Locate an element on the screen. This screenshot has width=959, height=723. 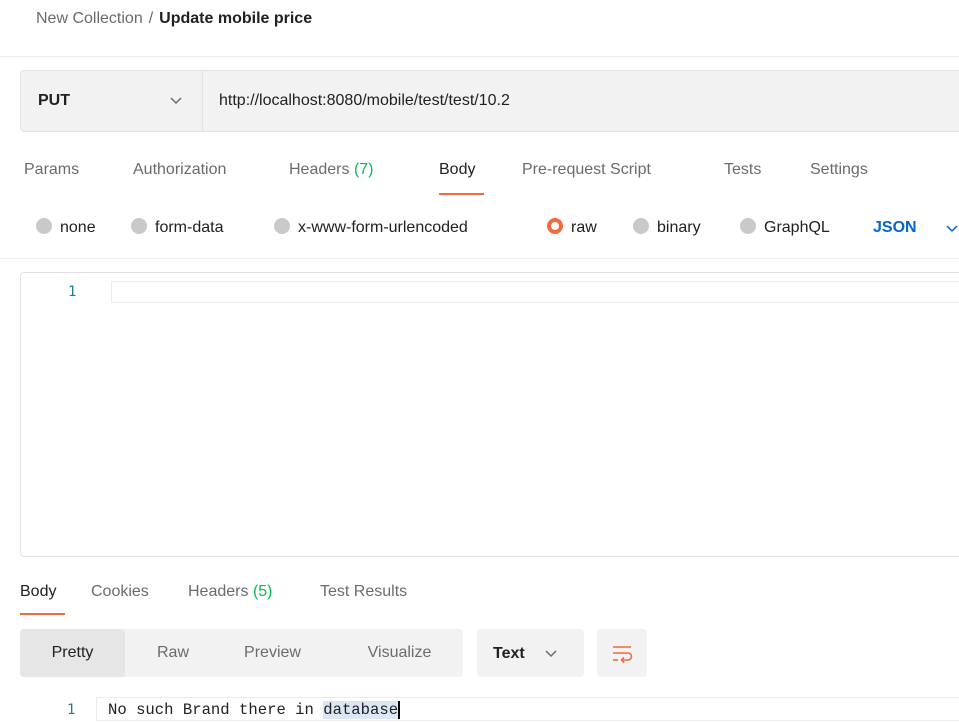
wrap-lines-icon is located at coordinates (623, 655).